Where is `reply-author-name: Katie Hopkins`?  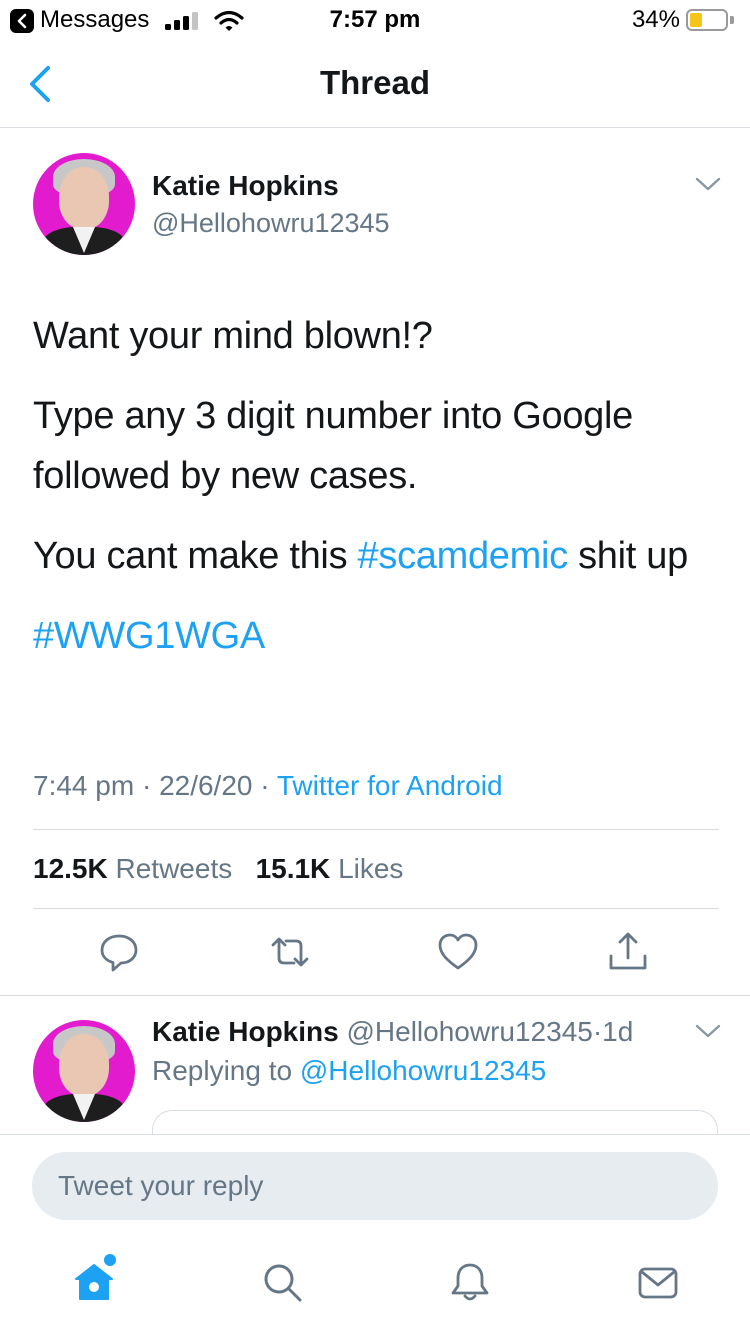
reply-author-name: Katie Hopkins is located at coordinates (245, 1031).